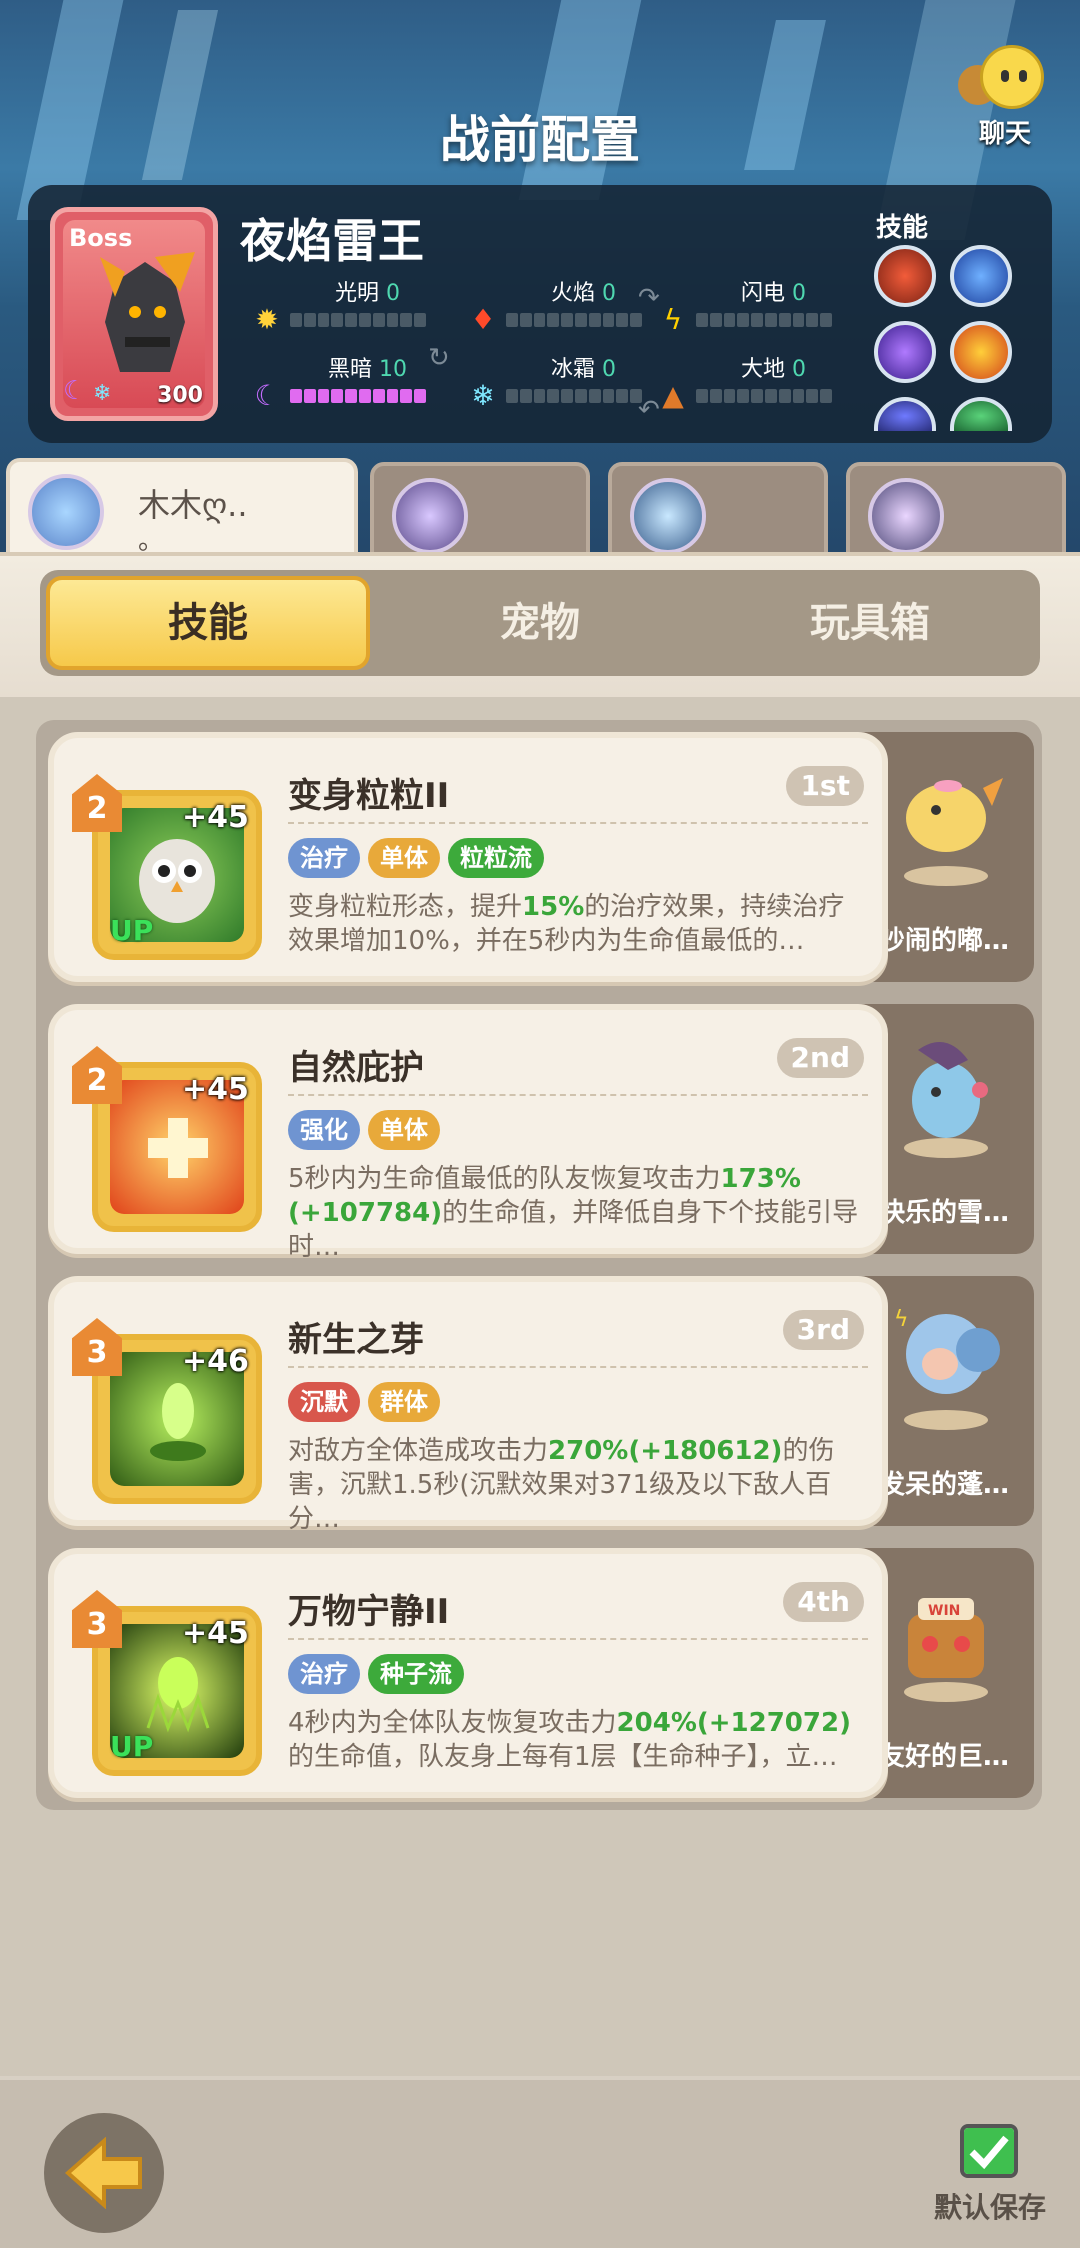 This screenshot has width=1080, height=2248. What do you see at coordinates (944, 1611) in the screenshot?
I see `svg-text: WIN` at bounding box center [944, 1611].